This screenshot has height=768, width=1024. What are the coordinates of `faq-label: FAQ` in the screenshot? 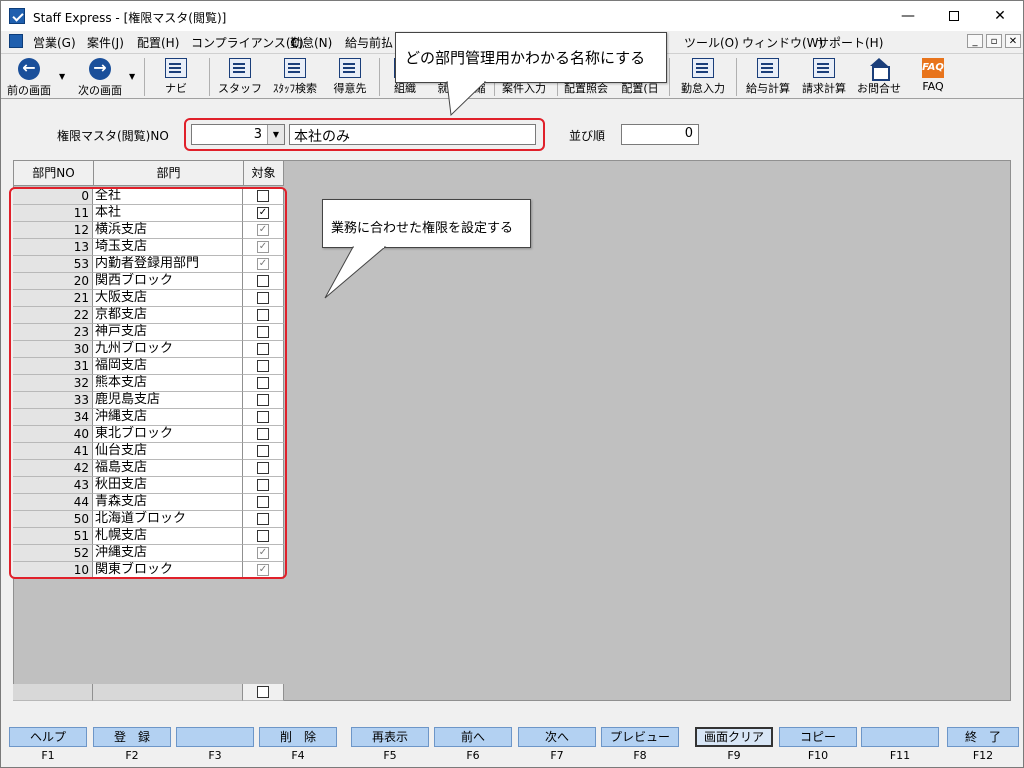 It's located at (933, 86).